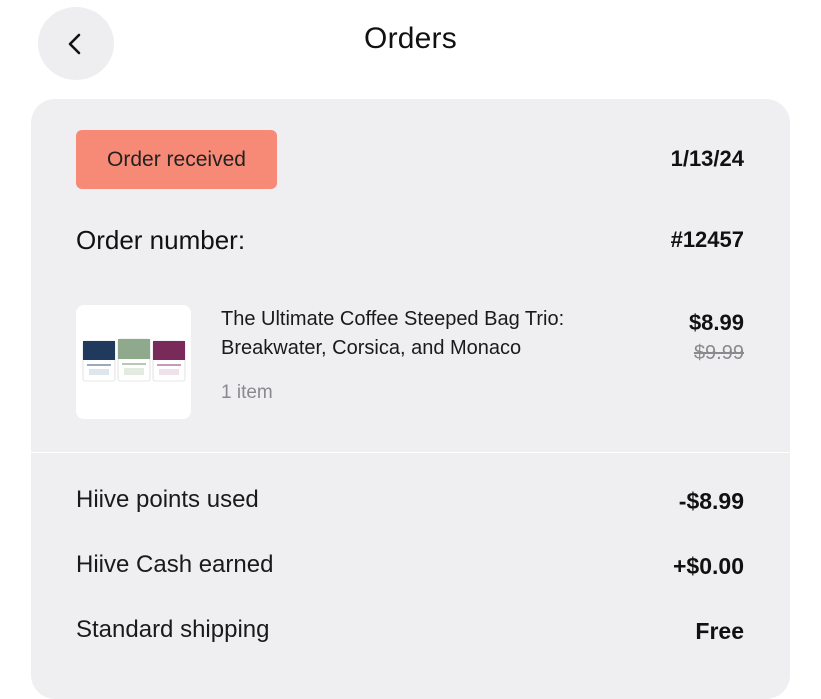 This screenshot has width=821, height=699. What do you see at coordinates (410, 452) in the screenshot?
I see `divider` at bounding box center [410, 452].